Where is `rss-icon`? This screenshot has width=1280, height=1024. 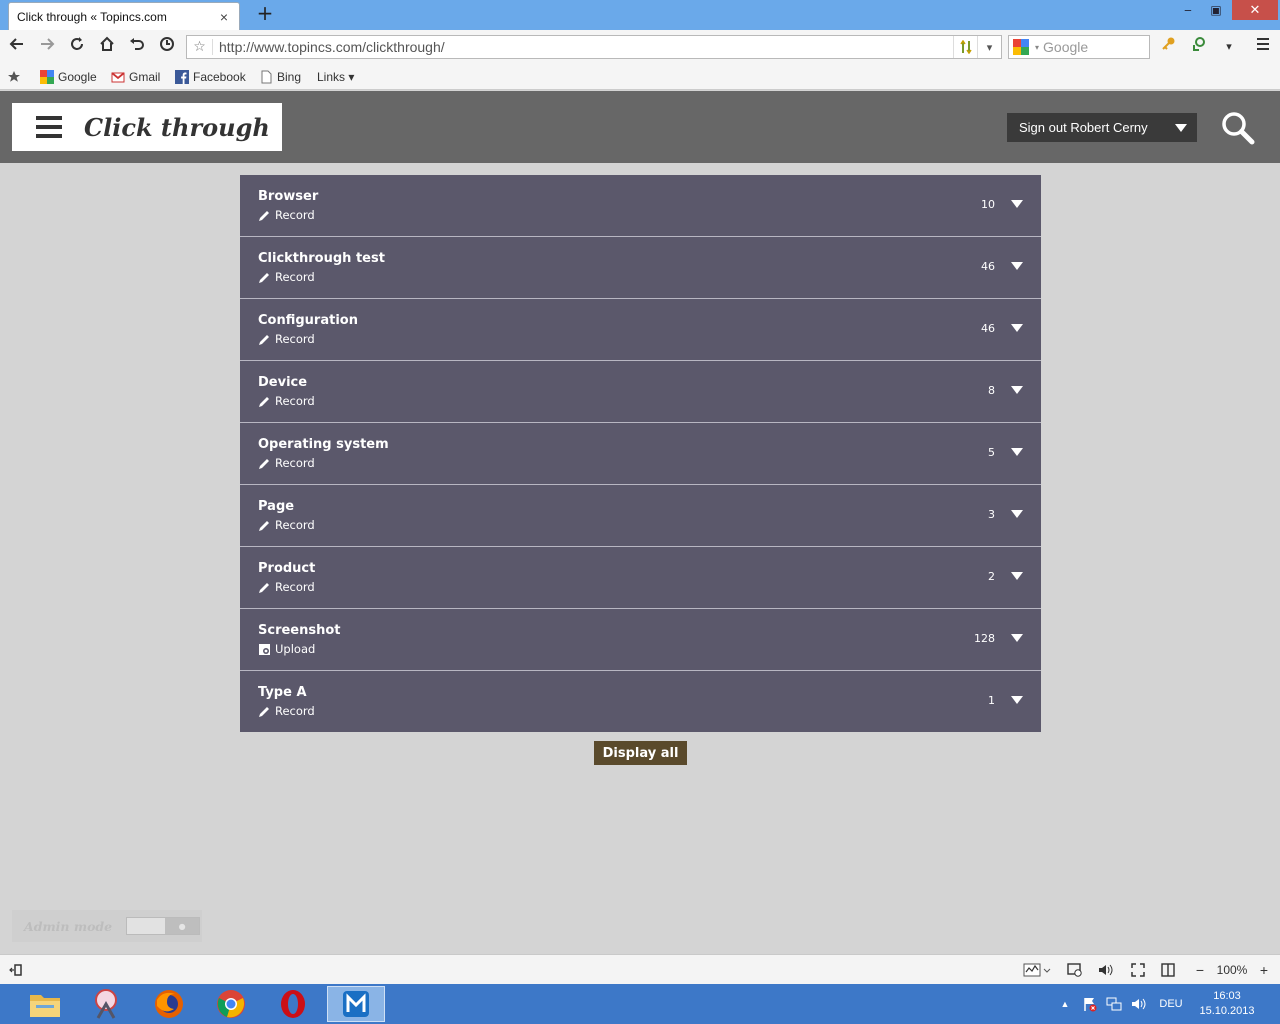
rss-icon is located at coordinates (965, 47).